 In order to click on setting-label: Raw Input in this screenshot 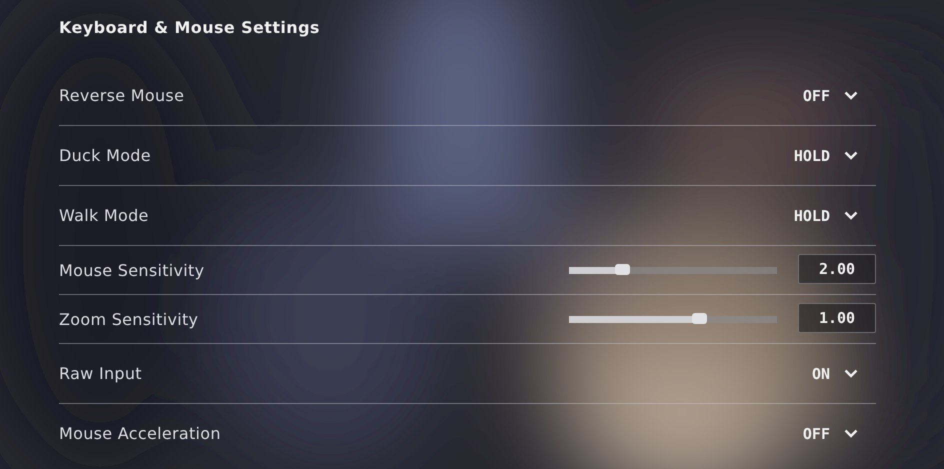, I will do `click(100, 373)`.